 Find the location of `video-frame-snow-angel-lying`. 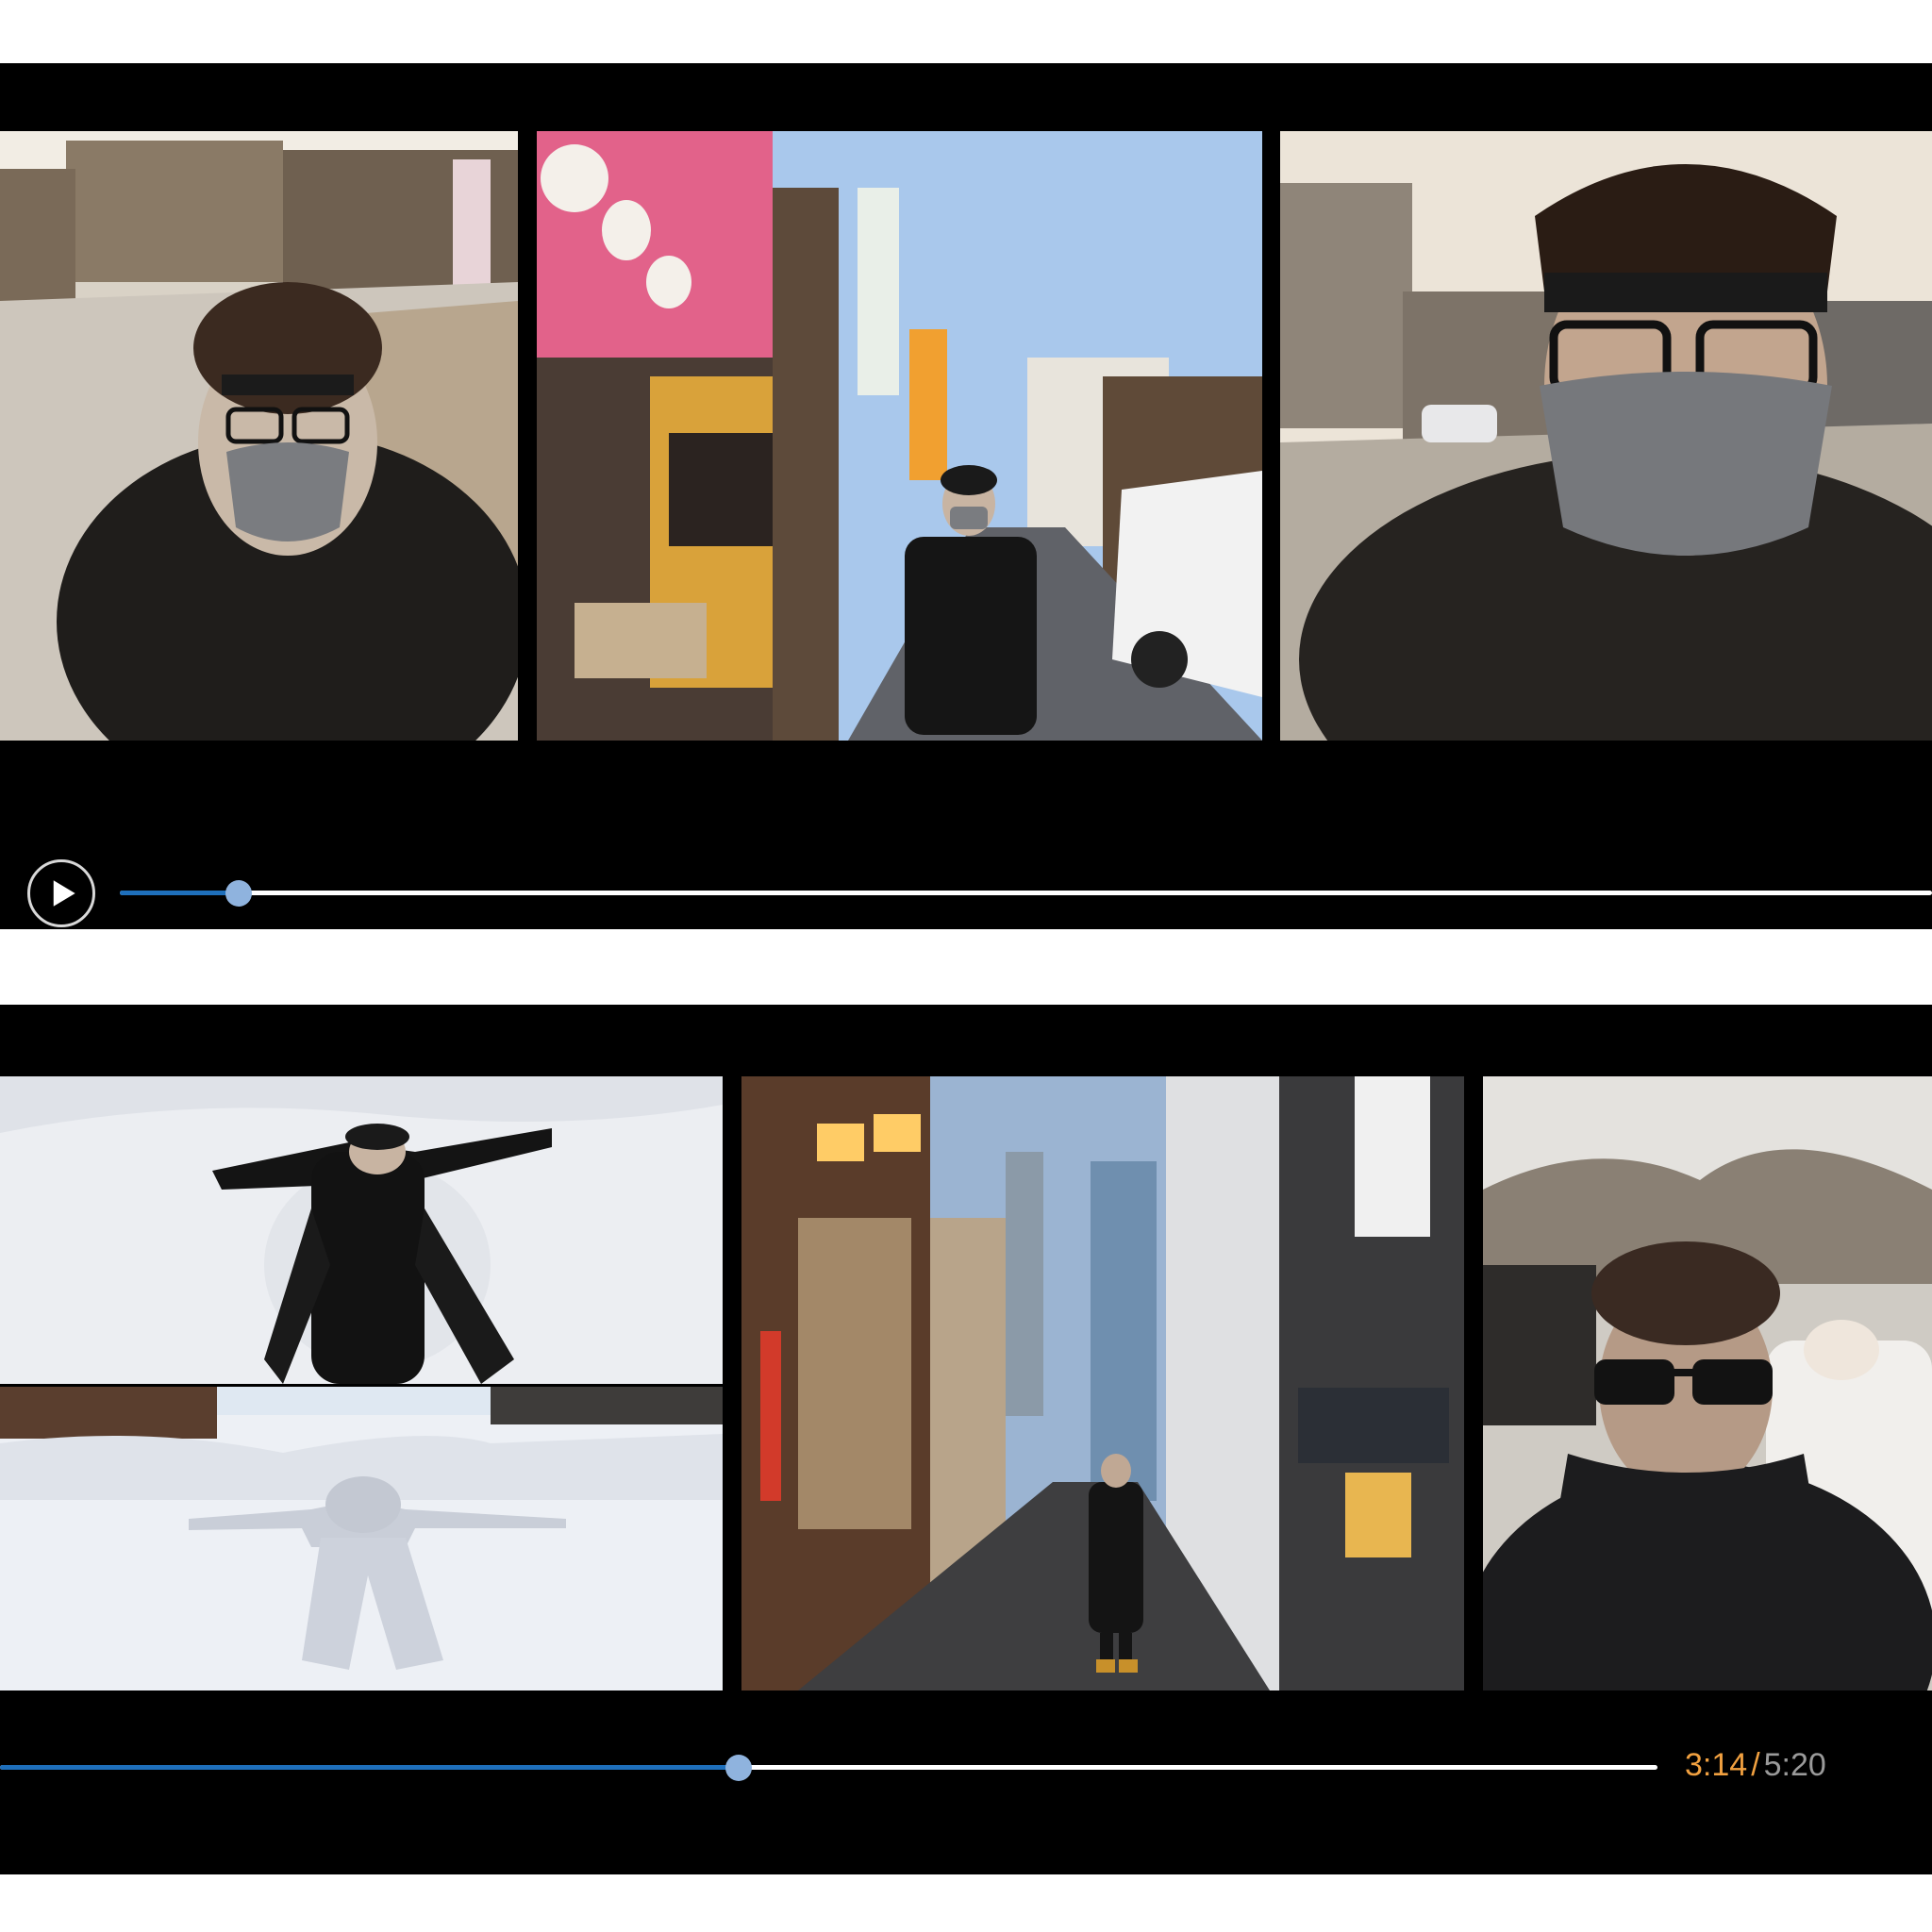

video-frame-snow-angel-lying is located at coordinates (361, 1230).